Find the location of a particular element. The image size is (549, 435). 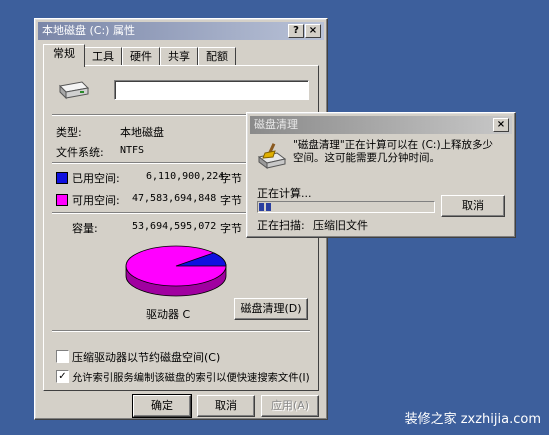

capacity-label: 容量: is located at coordinates (85, 228).